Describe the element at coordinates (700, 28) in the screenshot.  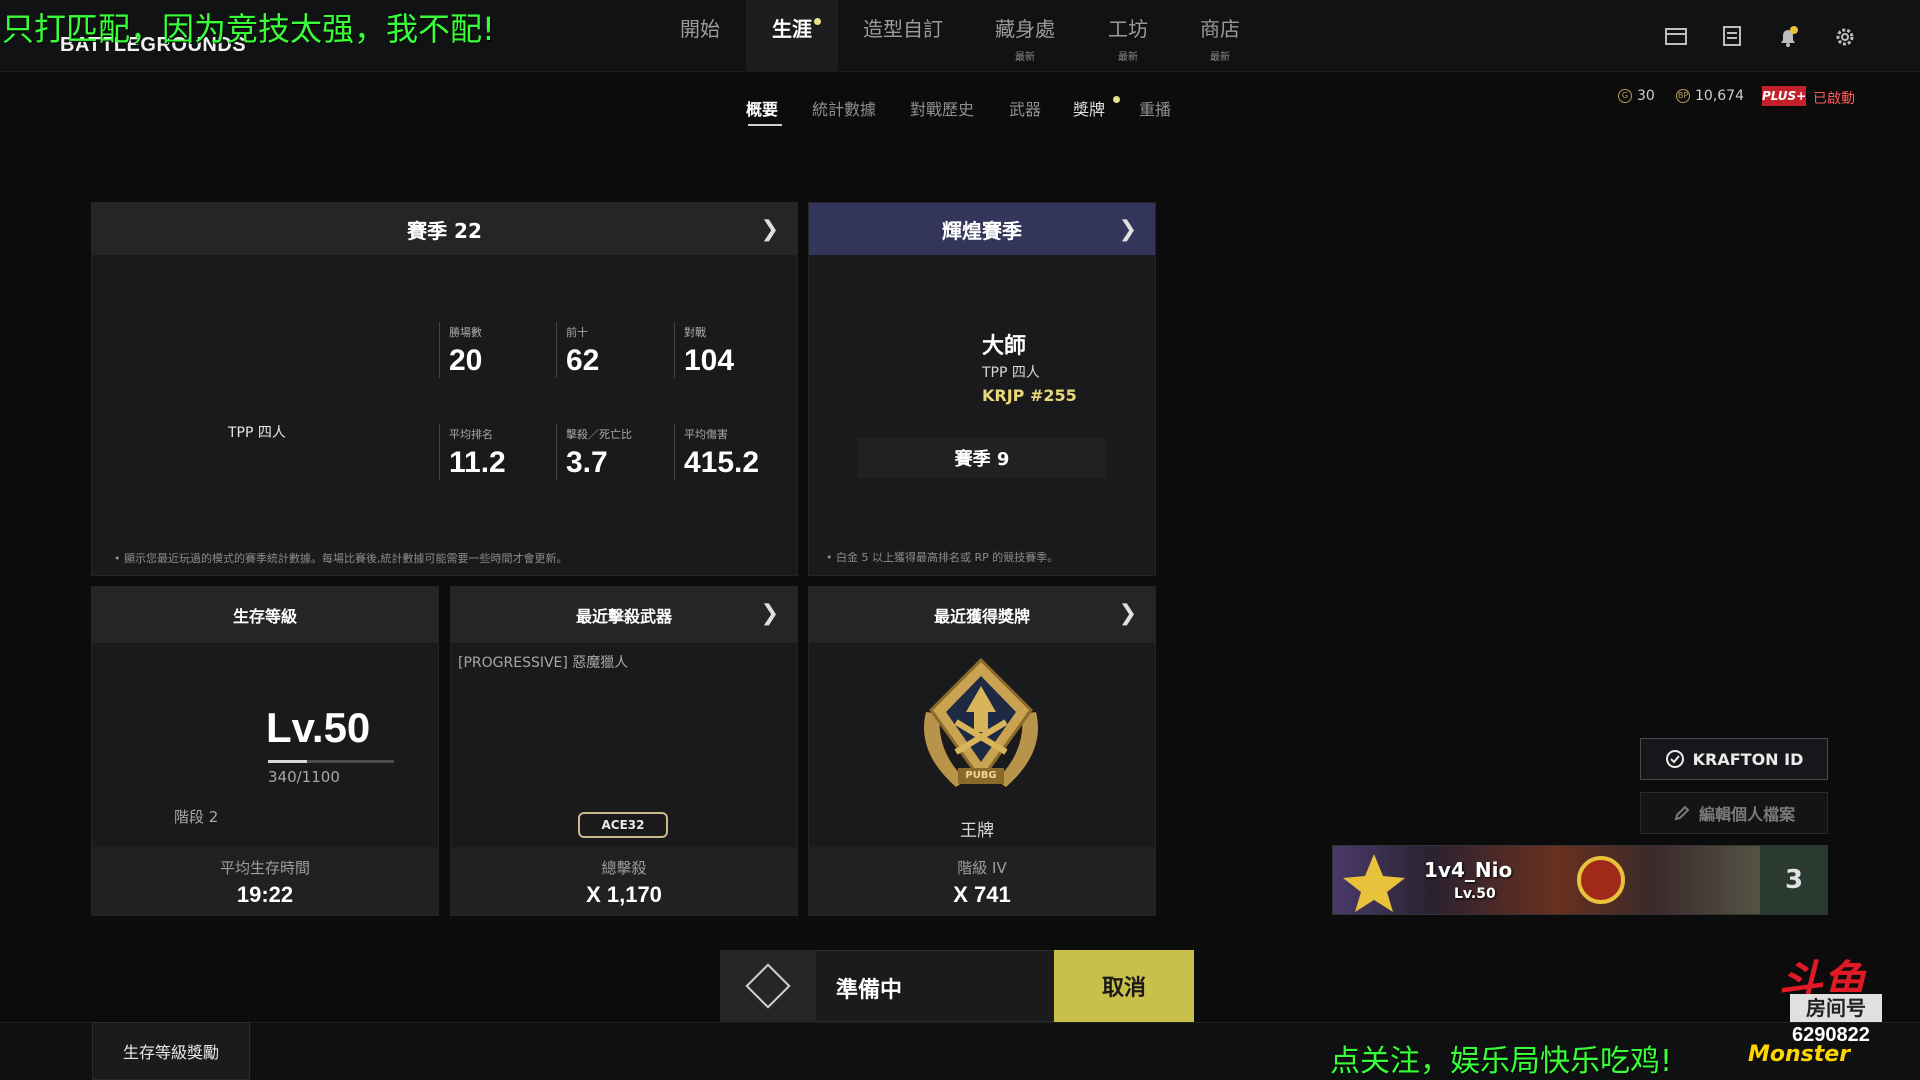
I see `nav-tab-label: 開始` at that location.